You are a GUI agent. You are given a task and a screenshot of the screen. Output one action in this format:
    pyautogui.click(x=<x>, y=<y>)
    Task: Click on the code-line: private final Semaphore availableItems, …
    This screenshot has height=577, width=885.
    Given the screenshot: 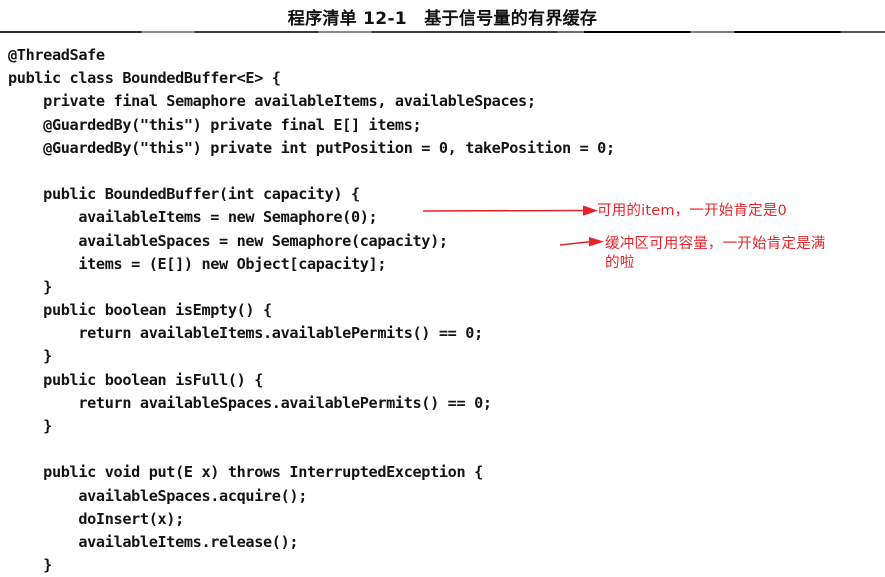 What is the action you would take?
    pyautogui.click(x=272, y=101)
    